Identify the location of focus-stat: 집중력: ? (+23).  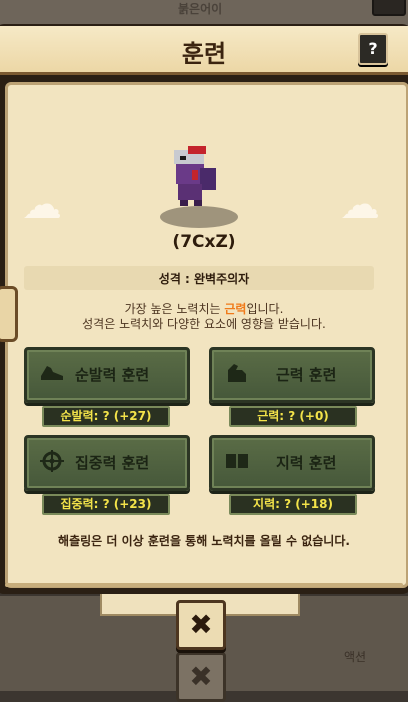
(106, 504).